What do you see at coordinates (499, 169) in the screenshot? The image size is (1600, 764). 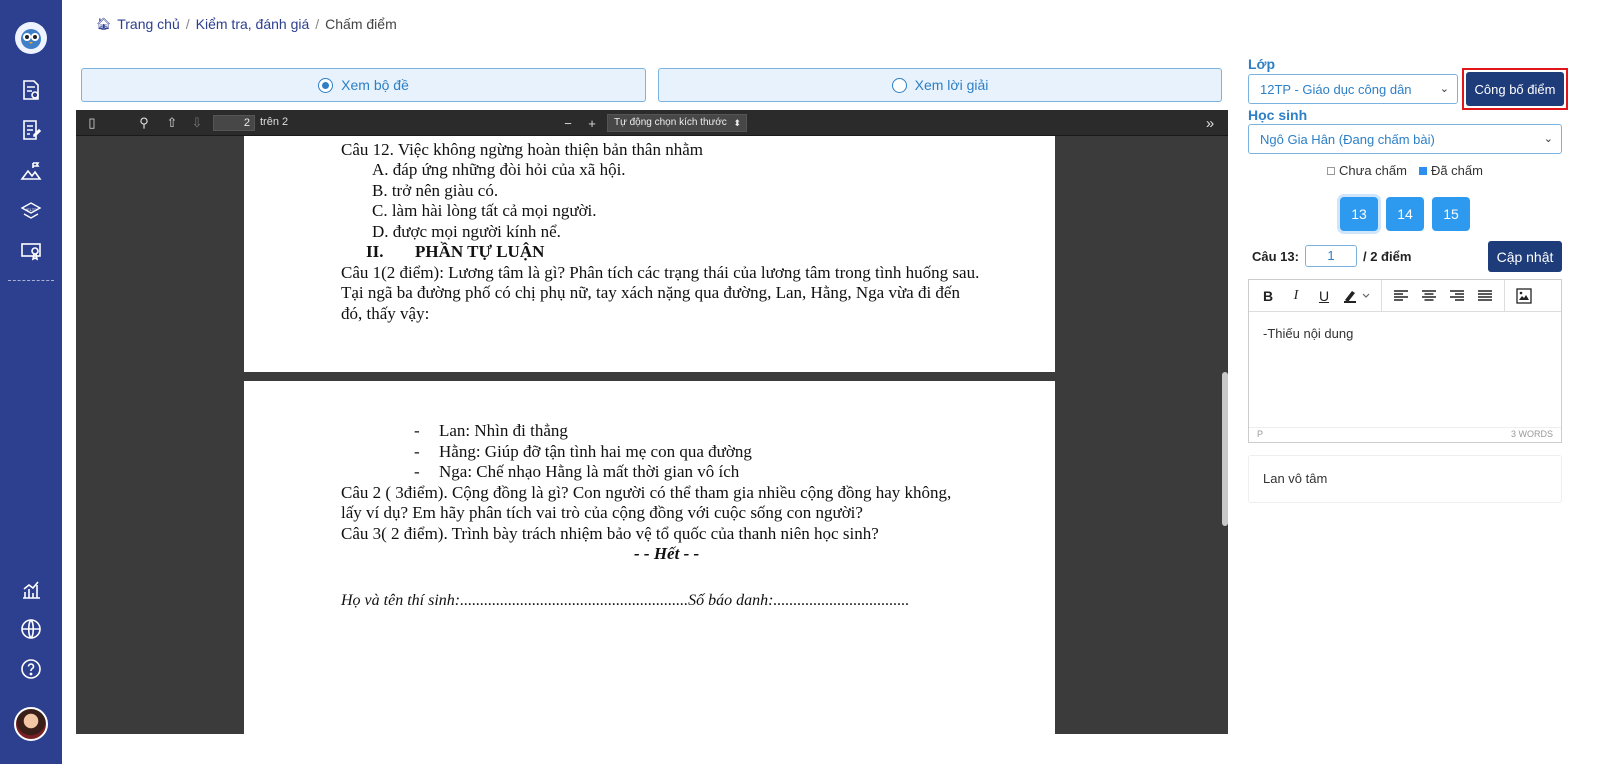 I see `pdf-text-line: A. đáp ứng những đòi hỏi của xã hội.` at bounding box center [499, 169].